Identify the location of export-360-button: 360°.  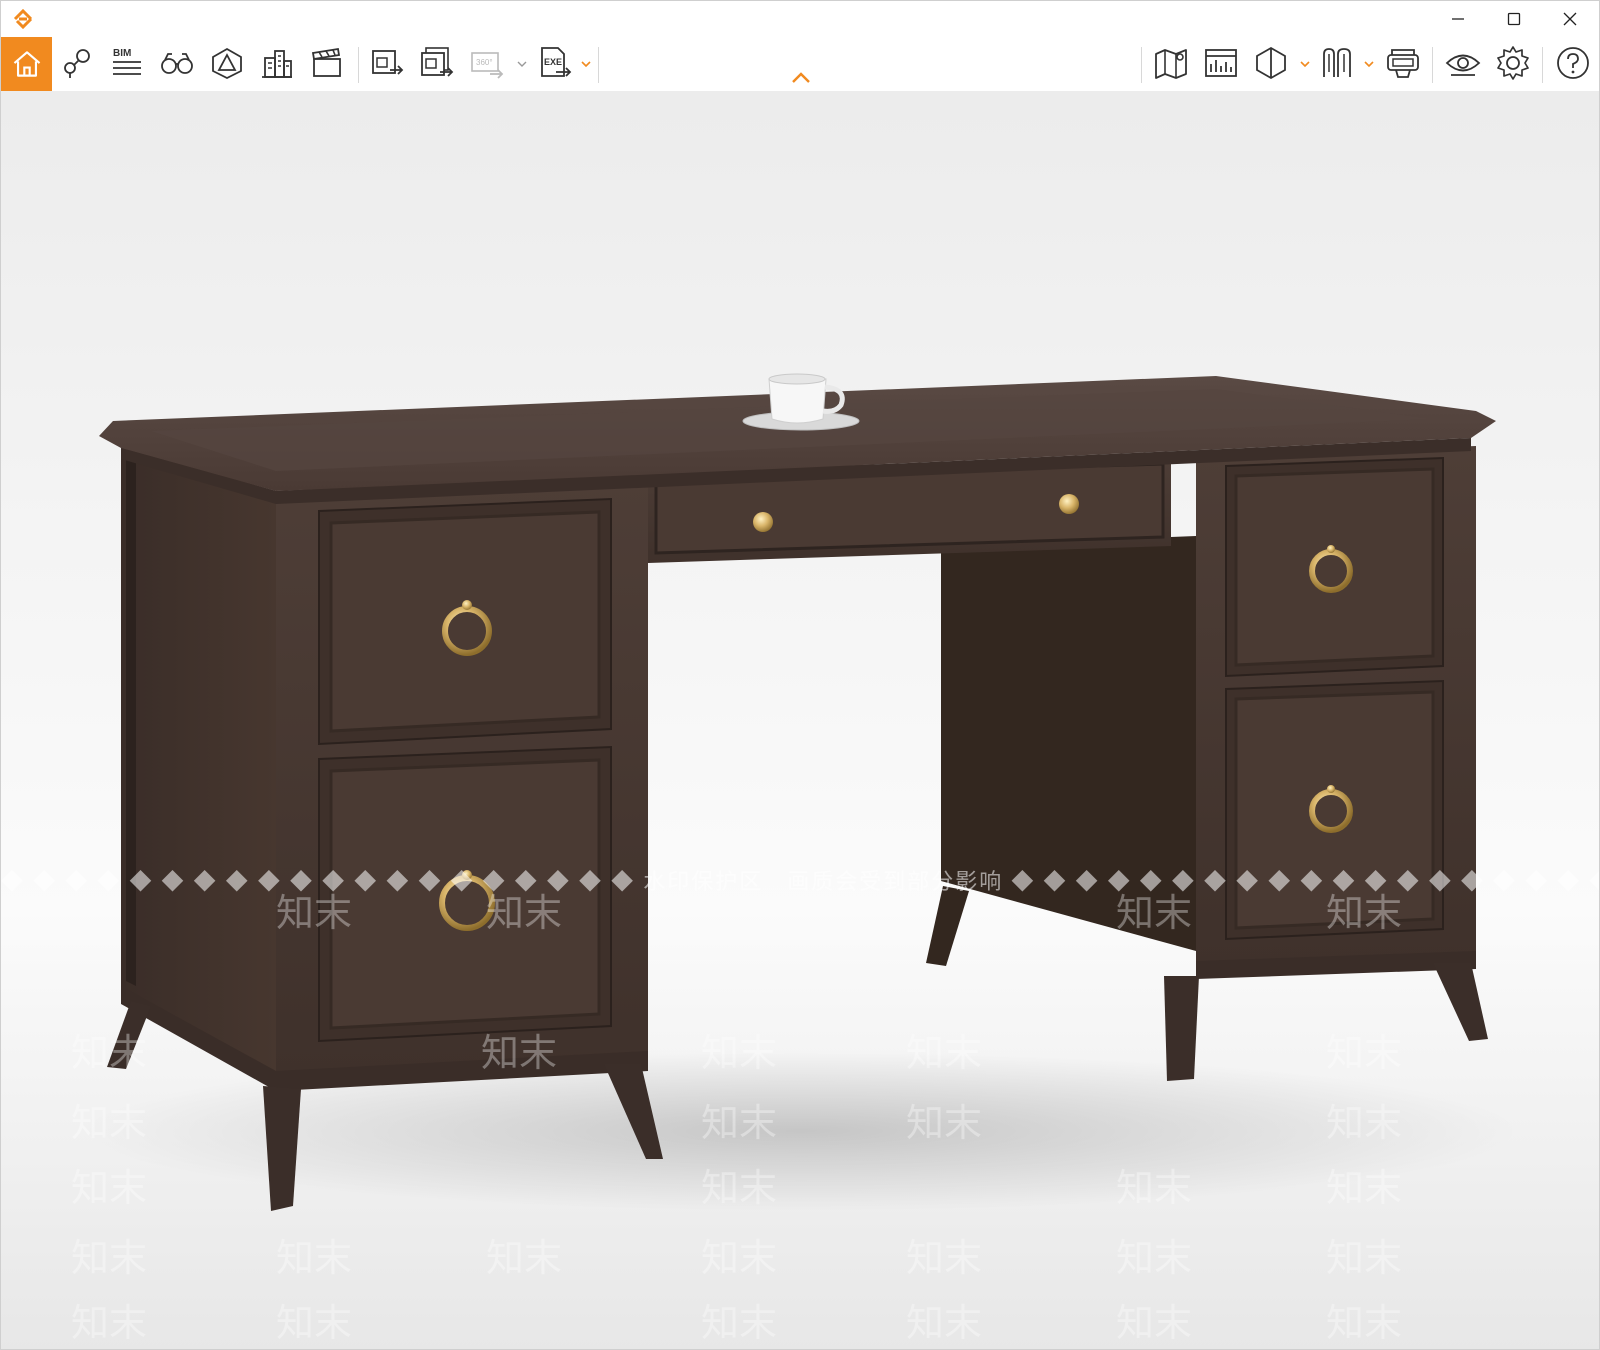
(487, 63).